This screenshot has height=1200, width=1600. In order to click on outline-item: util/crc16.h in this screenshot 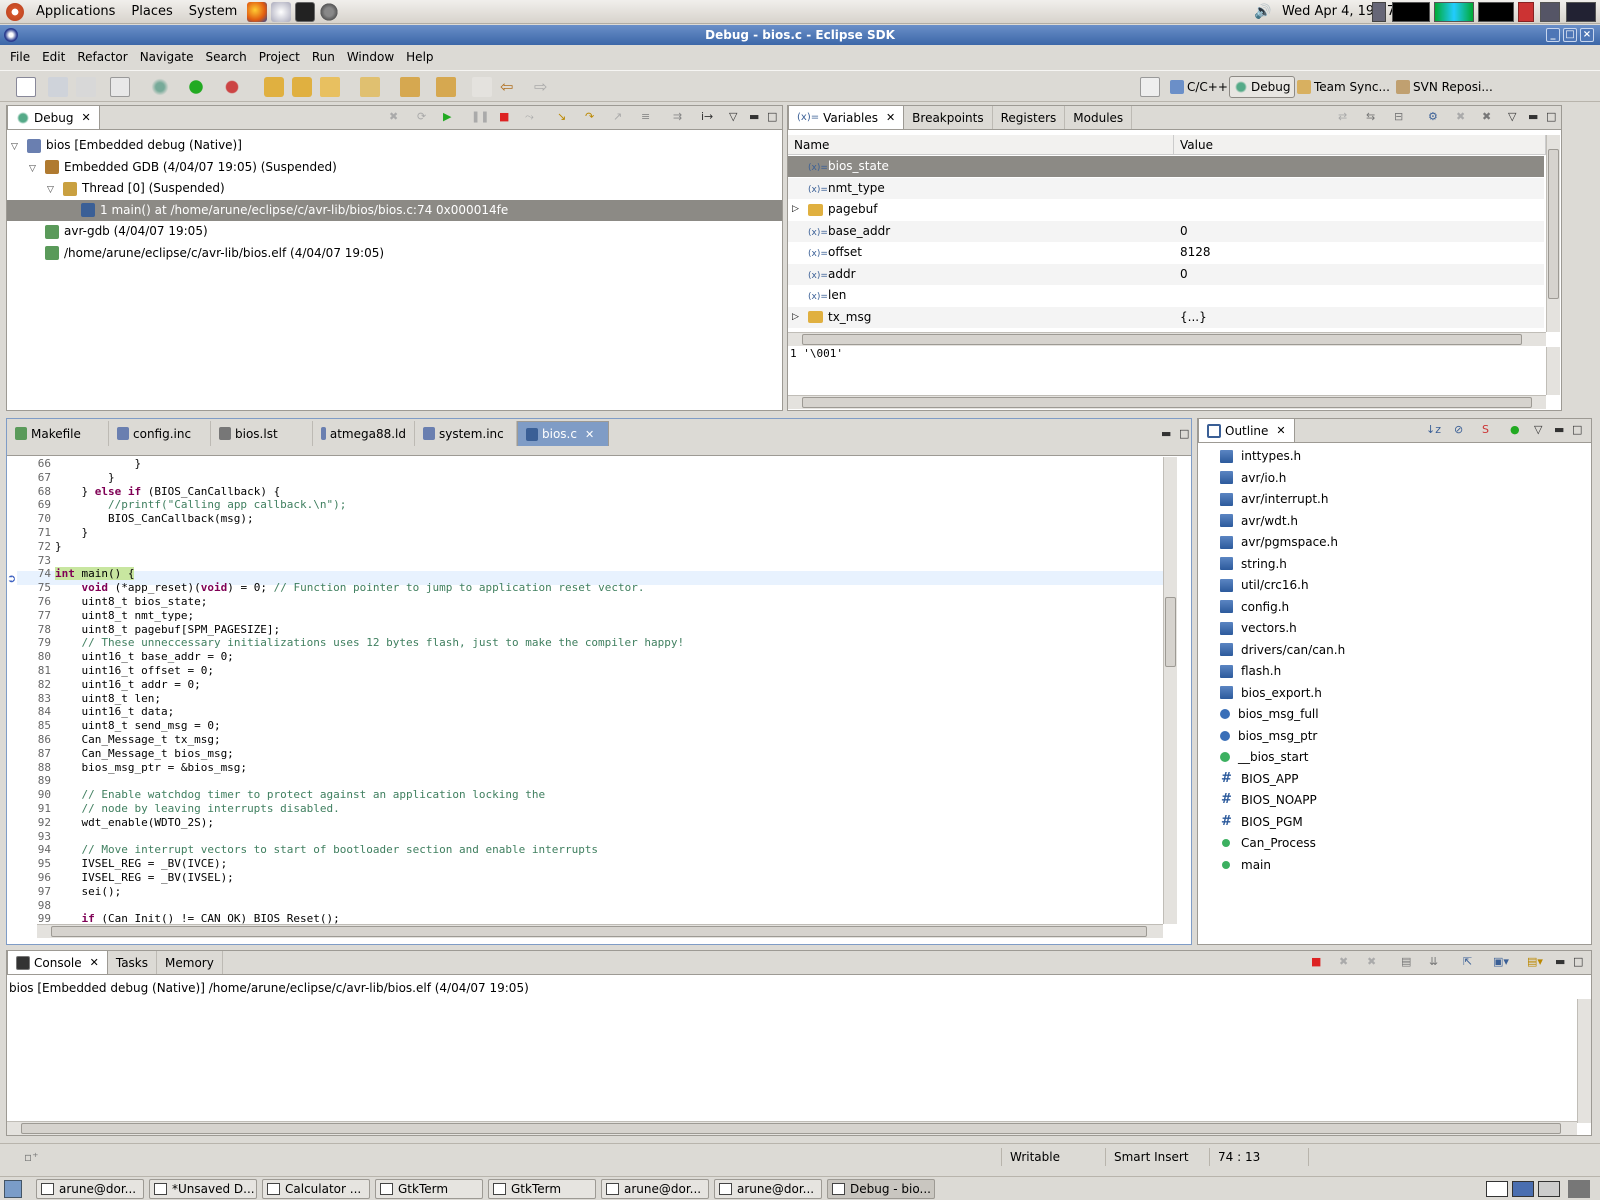, I will do `click(1264, 585)`.